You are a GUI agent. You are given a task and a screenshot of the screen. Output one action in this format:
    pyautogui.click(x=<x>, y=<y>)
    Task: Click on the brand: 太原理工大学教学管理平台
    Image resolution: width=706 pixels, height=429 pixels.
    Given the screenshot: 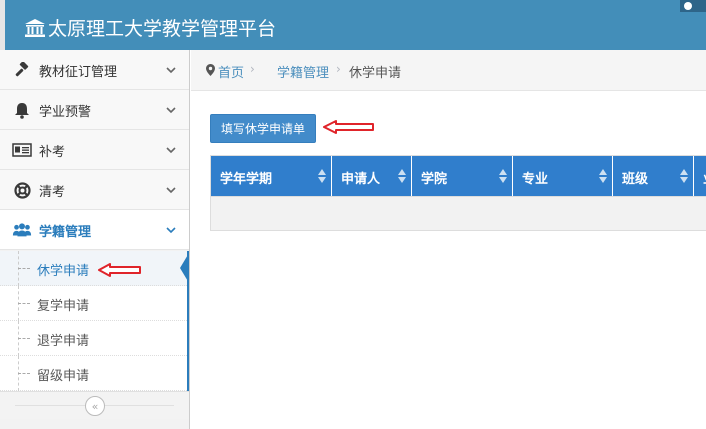 What is the action you would take?
    pyautogui.click(x=150, y=27)
    